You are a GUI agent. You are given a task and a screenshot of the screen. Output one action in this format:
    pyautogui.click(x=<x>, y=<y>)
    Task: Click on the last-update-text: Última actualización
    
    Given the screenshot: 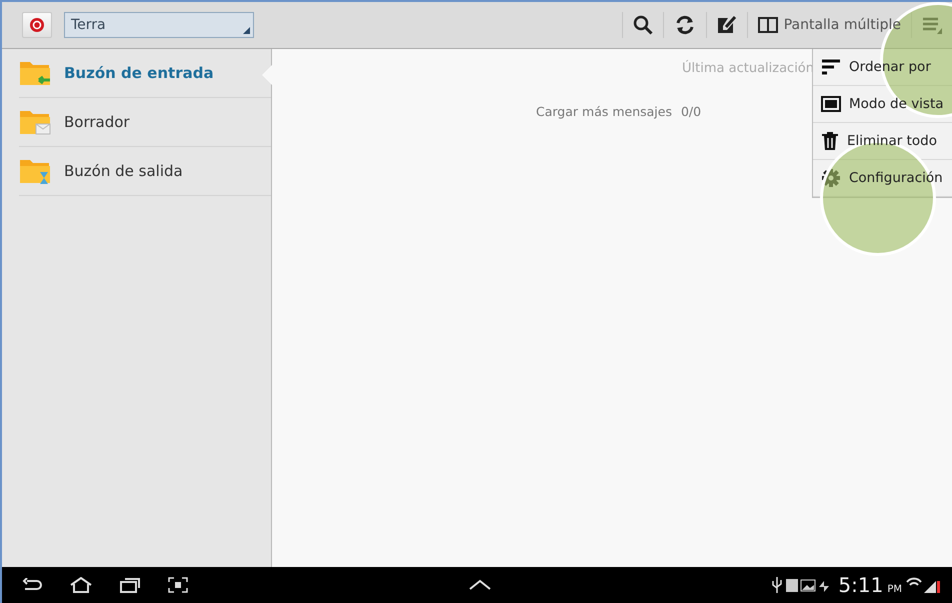 What is the action you would take?
    pyautogui.click(x=748, y=68)
    